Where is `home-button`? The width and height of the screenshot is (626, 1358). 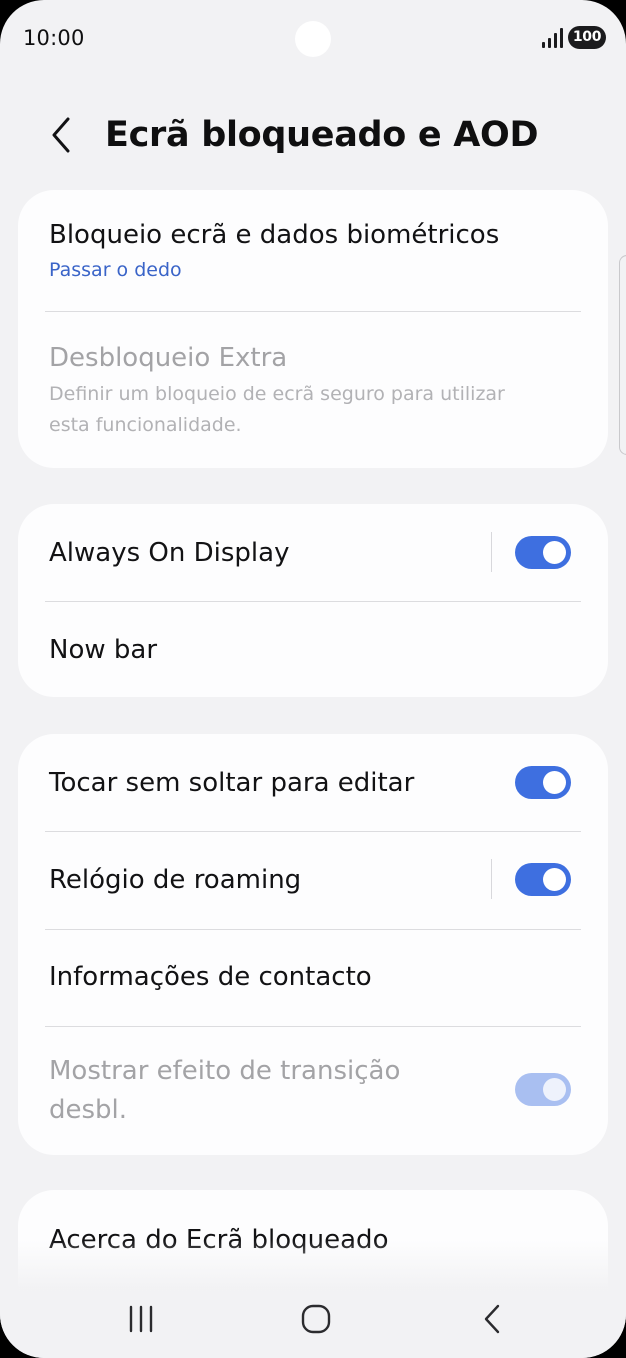
home-button is located at coordinates (316, 1319).